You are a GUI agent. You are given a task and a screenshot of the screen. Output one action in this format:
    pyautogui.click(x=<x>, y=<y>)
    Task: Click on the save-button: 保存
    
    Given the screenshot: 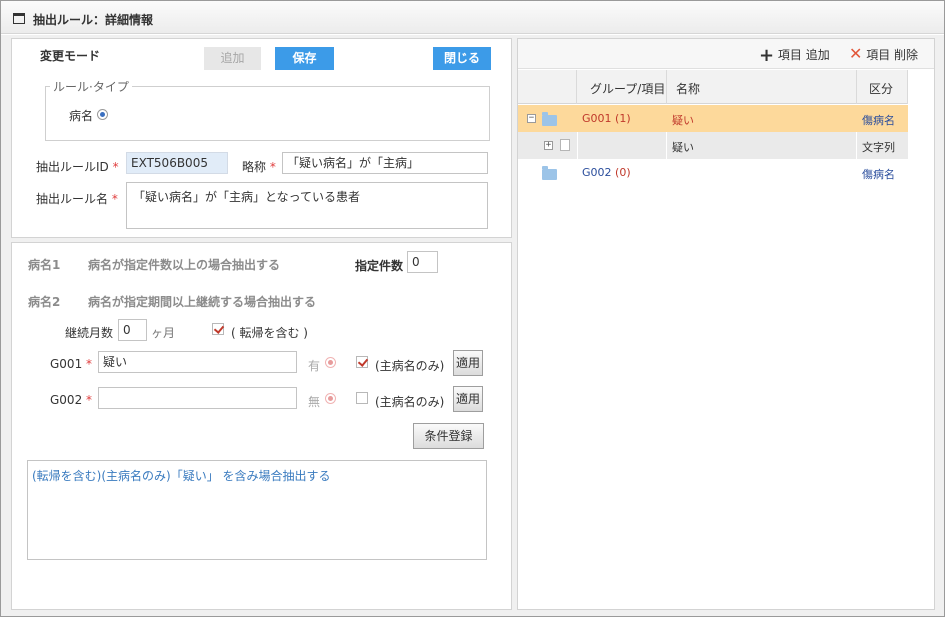 What is the action you would take?
    pyautogui.click(x=304, y=58)
    